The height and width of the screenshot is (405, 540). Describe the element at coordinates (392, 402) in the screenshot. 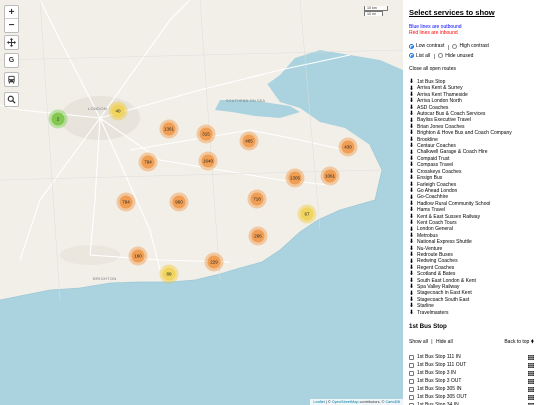

I see `carto-link: CartoDB` at that location.